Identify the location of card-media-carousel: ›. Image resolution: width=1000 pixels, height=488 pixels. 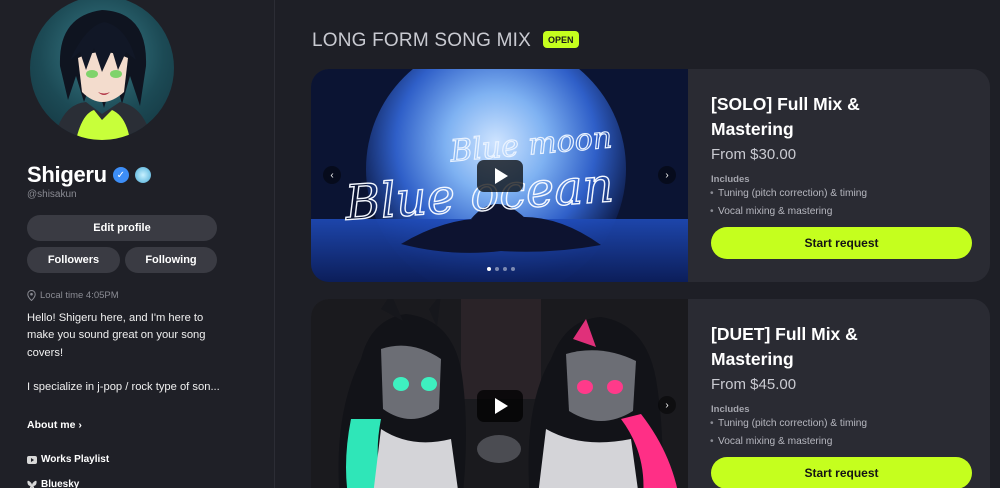
(499, 393).